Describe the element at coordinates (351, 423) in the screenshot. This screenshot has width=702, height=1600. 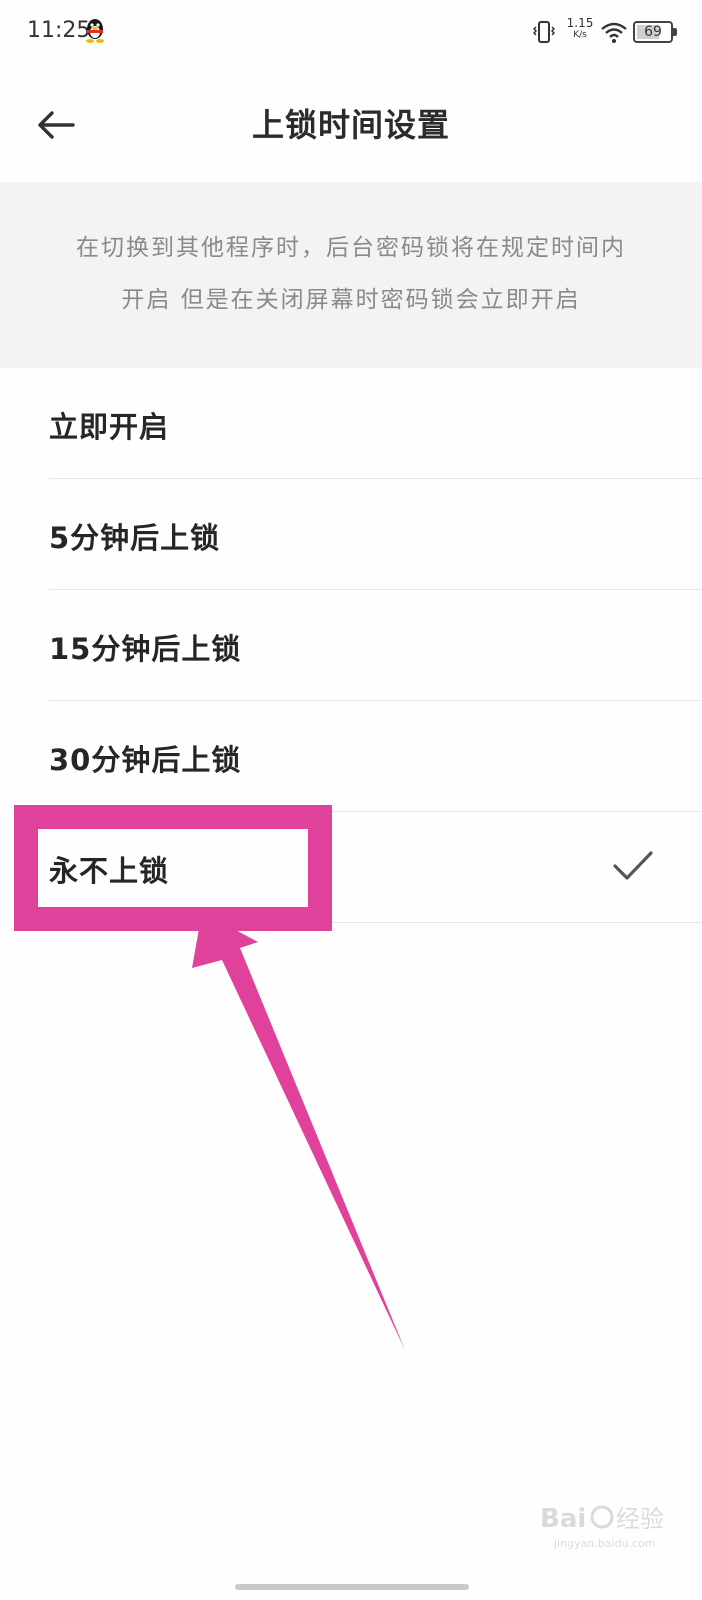
I see `option-immediately: 立即开启` at that location.